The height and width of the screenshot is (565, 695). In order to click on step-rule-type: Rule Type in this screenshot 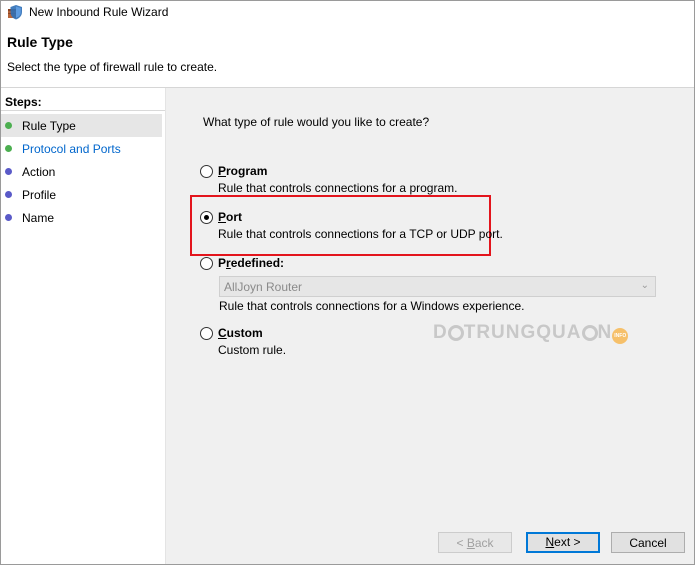, I will do `click(81, 125)`.